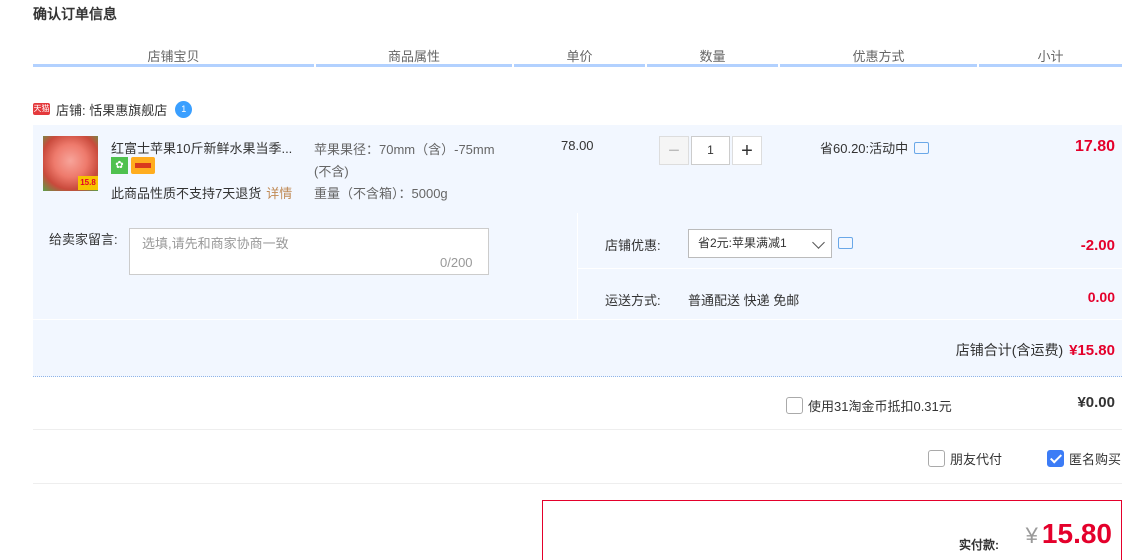 Image resolution: width=1136 pixels, height=560 pixels. Describe the element at coordinates (1096, 402) in the screenshot. I see `coins-amount: ¥0.00` at that location.